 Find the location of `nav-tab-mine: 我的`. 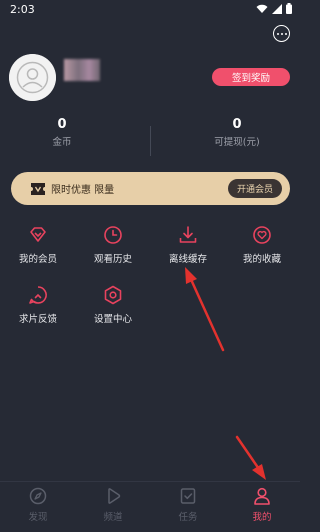

nav-tab-mine: 我的 is located at coordinates (262, 504).